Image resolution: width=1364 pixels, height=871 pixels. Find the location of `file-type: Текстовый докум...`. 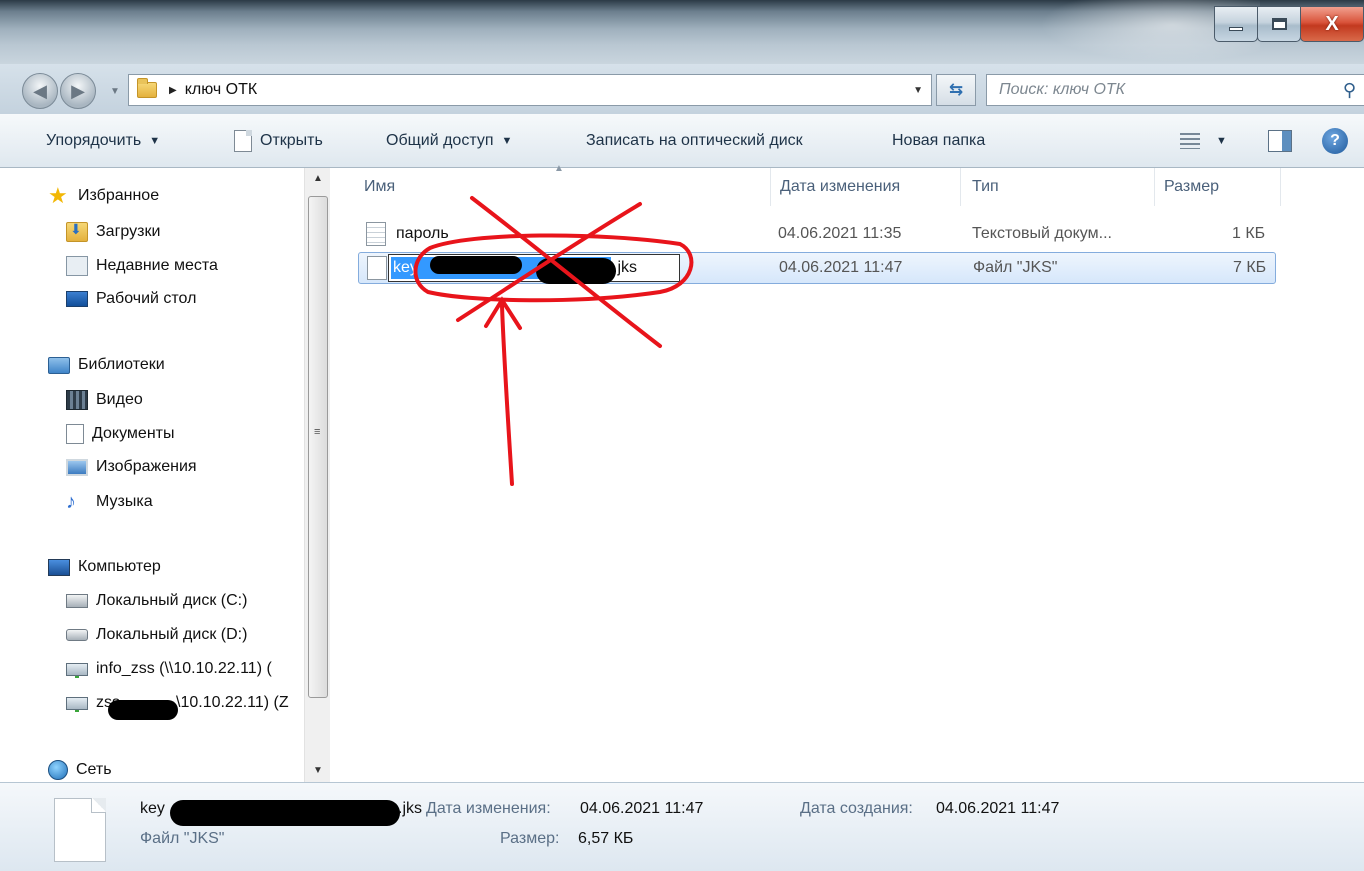

file-type: Текстовый докум... is located at coordinates (1042, 233).